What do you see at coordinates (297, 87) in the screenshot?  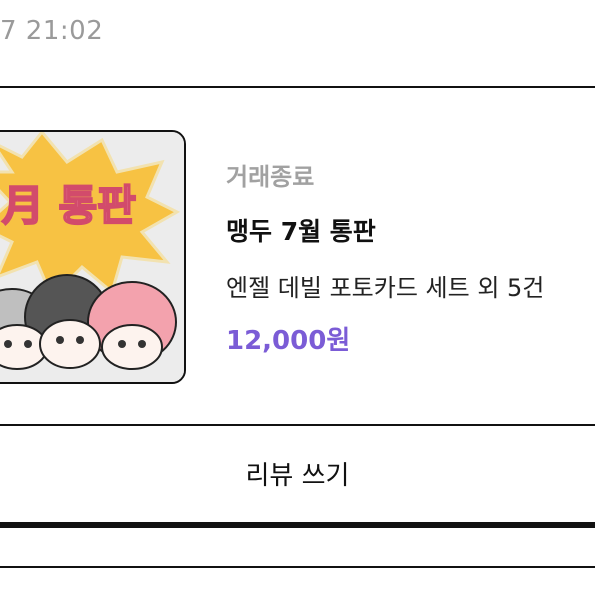 I see `top-divider` at bounding box center [297, 87].